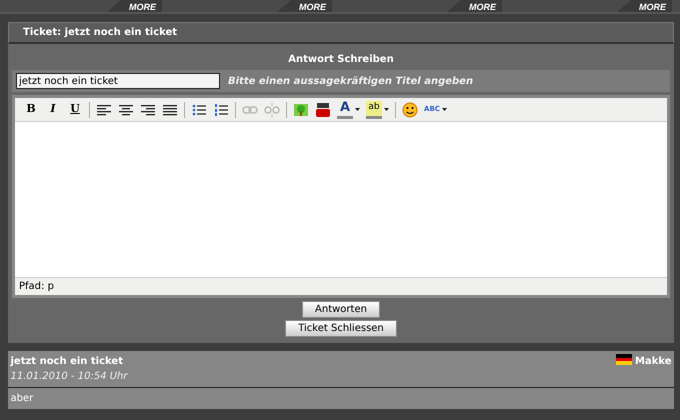  Describe the element at coordinates (36, 287) in the screenshot. I see `path-label: Pfad: p` at that location.